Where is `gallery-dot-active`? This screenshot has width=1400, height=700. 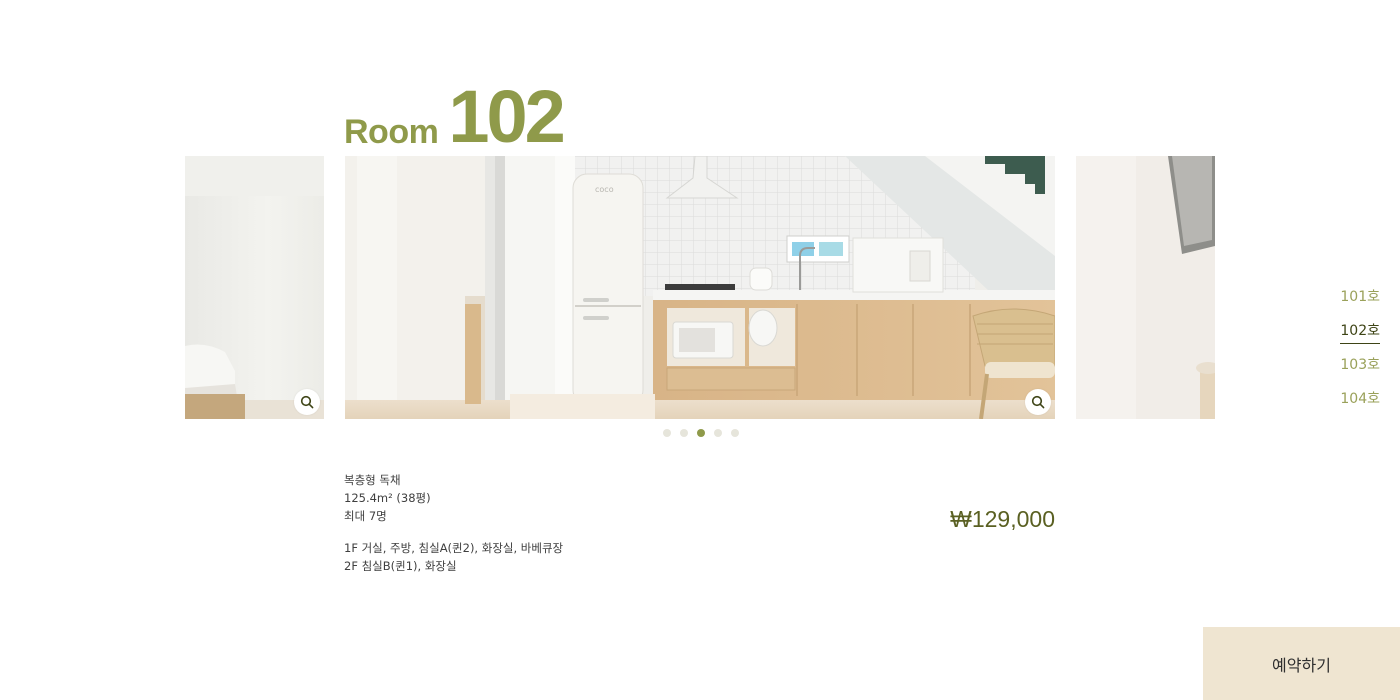
gallery-dot-active is located at coordinates (701, 433).